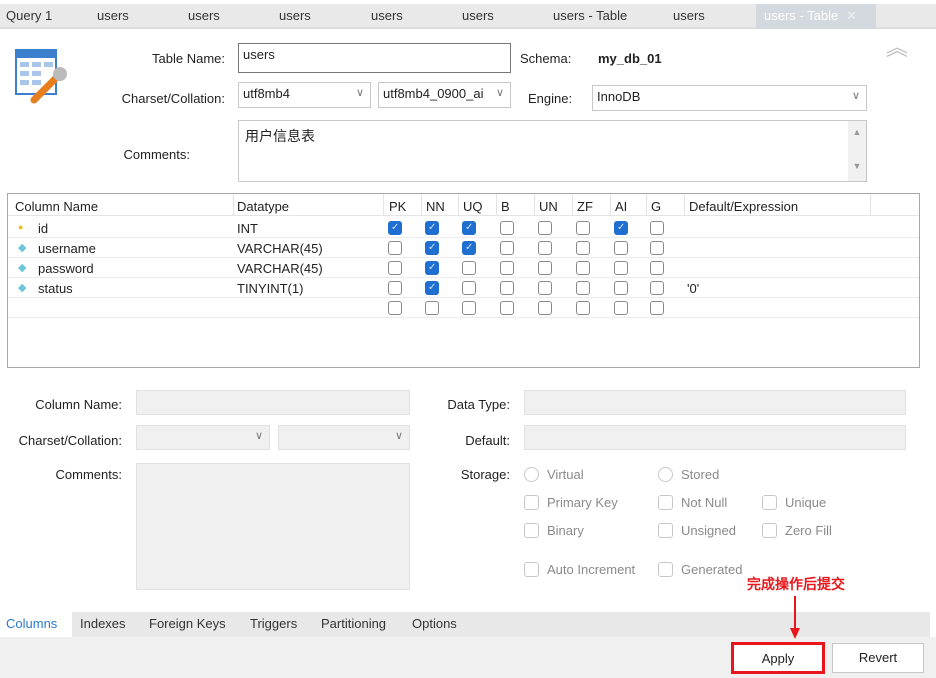 The image size is (936, 678). What do you see at coordinates (585, 206) in the screenshot?
I see `column-header: ZF` at bounding box center [585, 206].